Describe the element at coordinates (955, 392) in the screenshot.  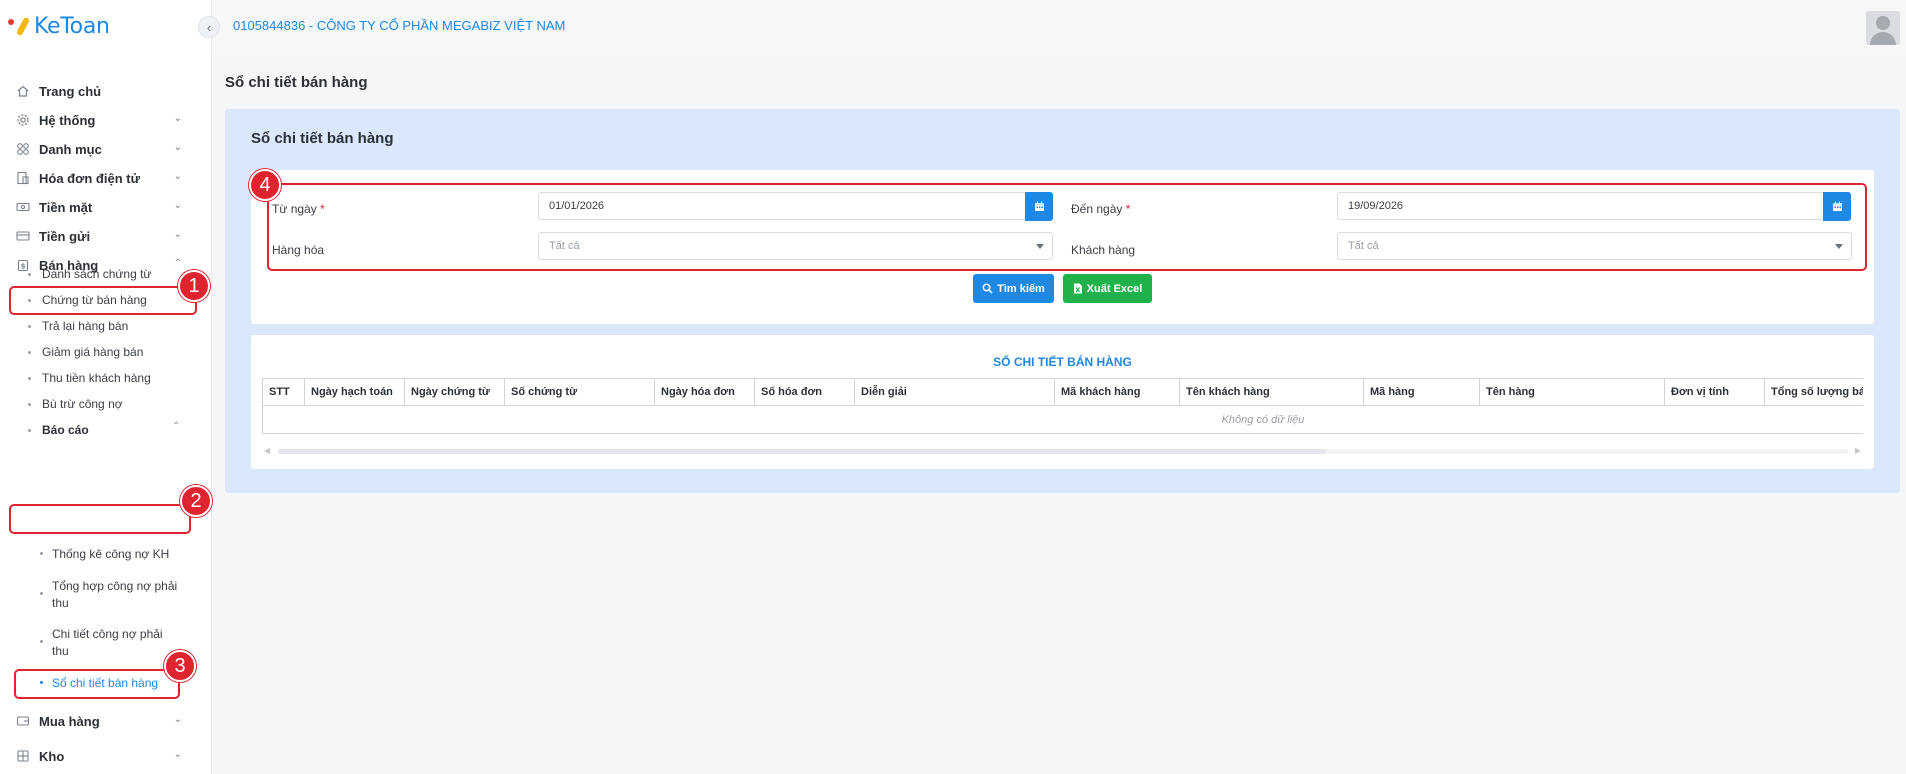
I see `column-header: Diễn giải` at that location.